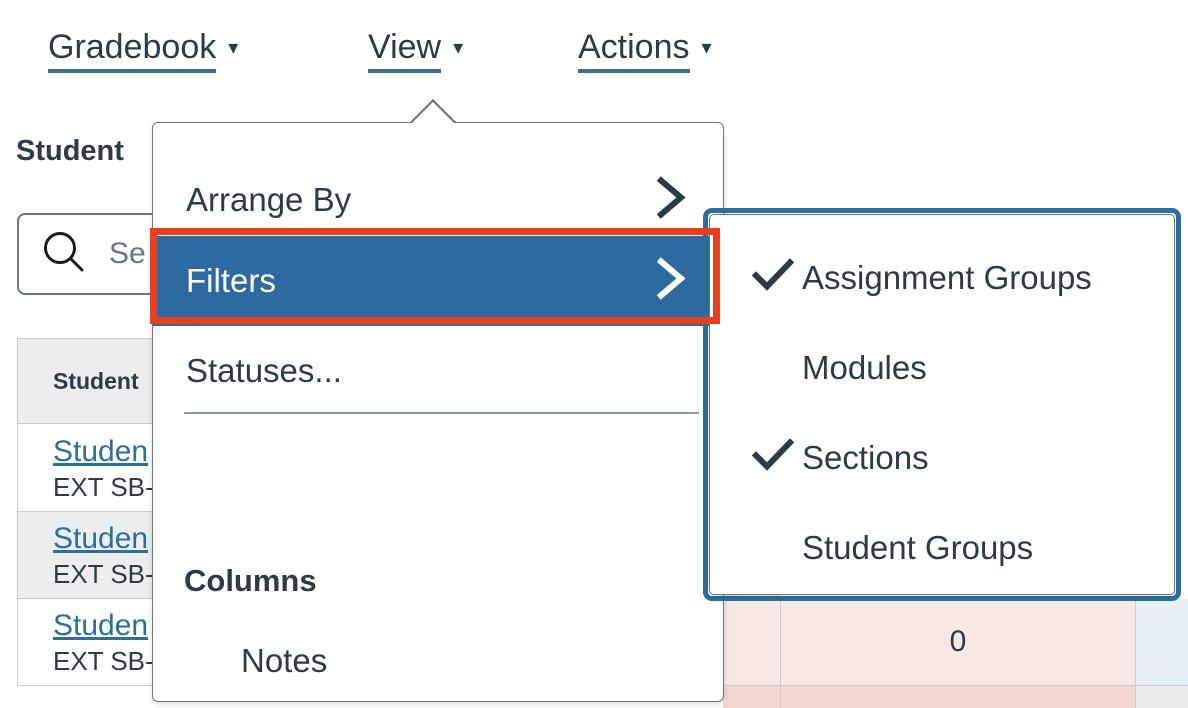 The width and height of the screenshot is (1188, 708). What do you see at coordinates (127, 253) in the screenshot?
I see `search-input-placeholder: Se` at bounding box center [127, 253].